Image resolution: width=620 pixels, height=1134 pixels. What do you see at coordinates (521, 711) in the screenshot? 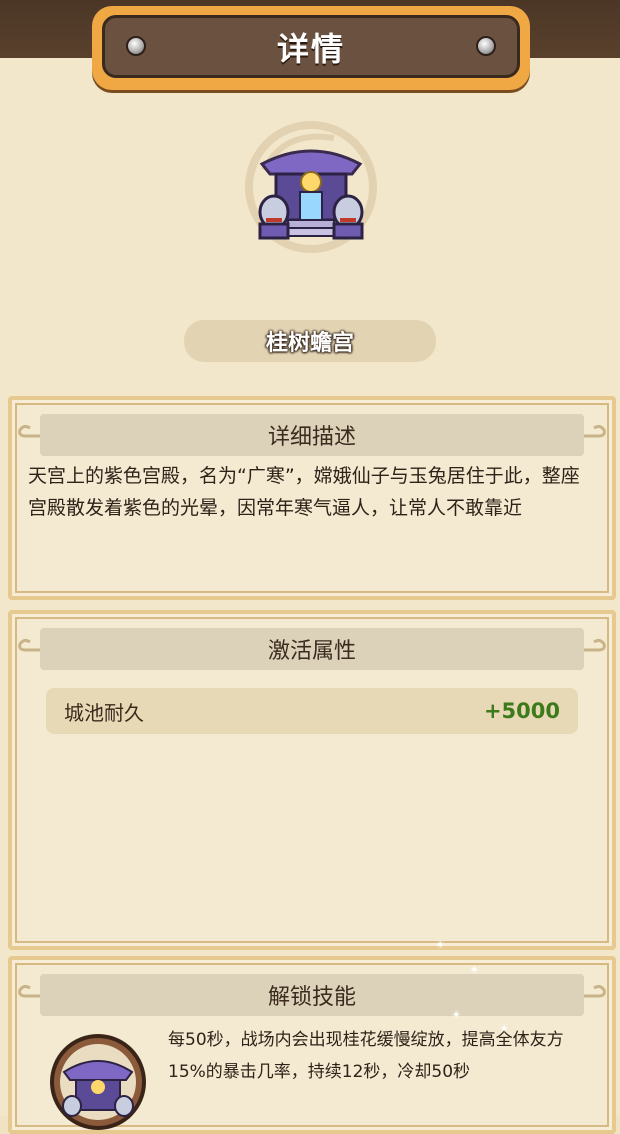
I see `attribute-value: +5000` at bounding box center [521, 711].